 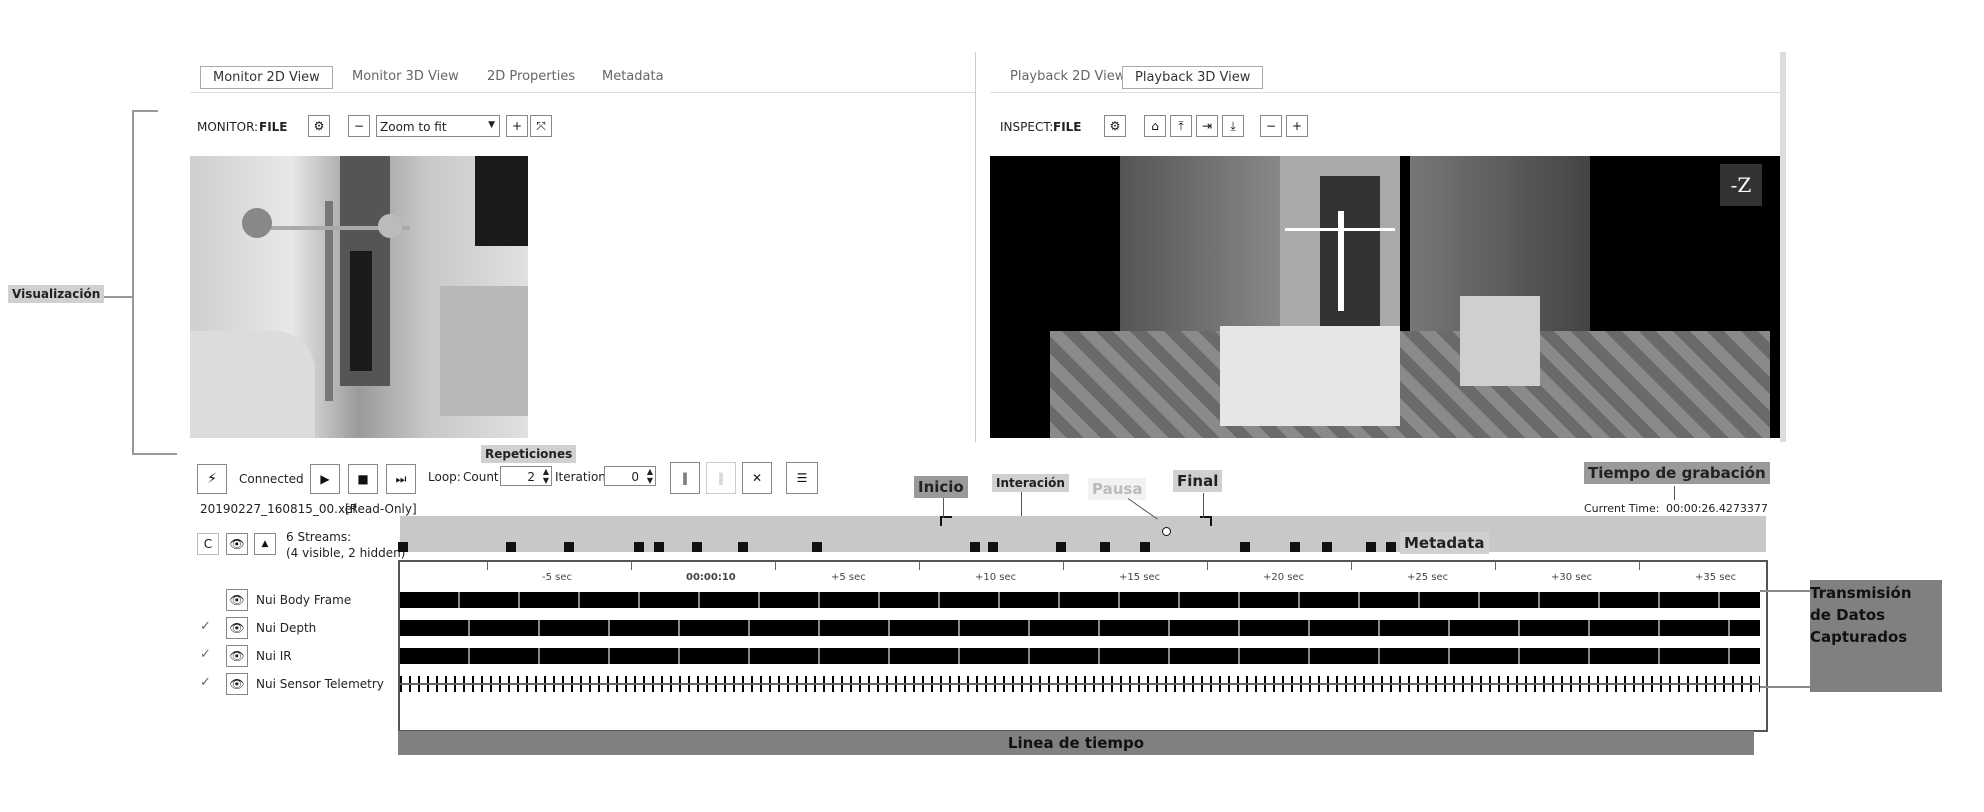 What do you see at coordinates (401, 479) in the screenshot?
I see `step-icon: ⏭` at bounding box center [401, 479].